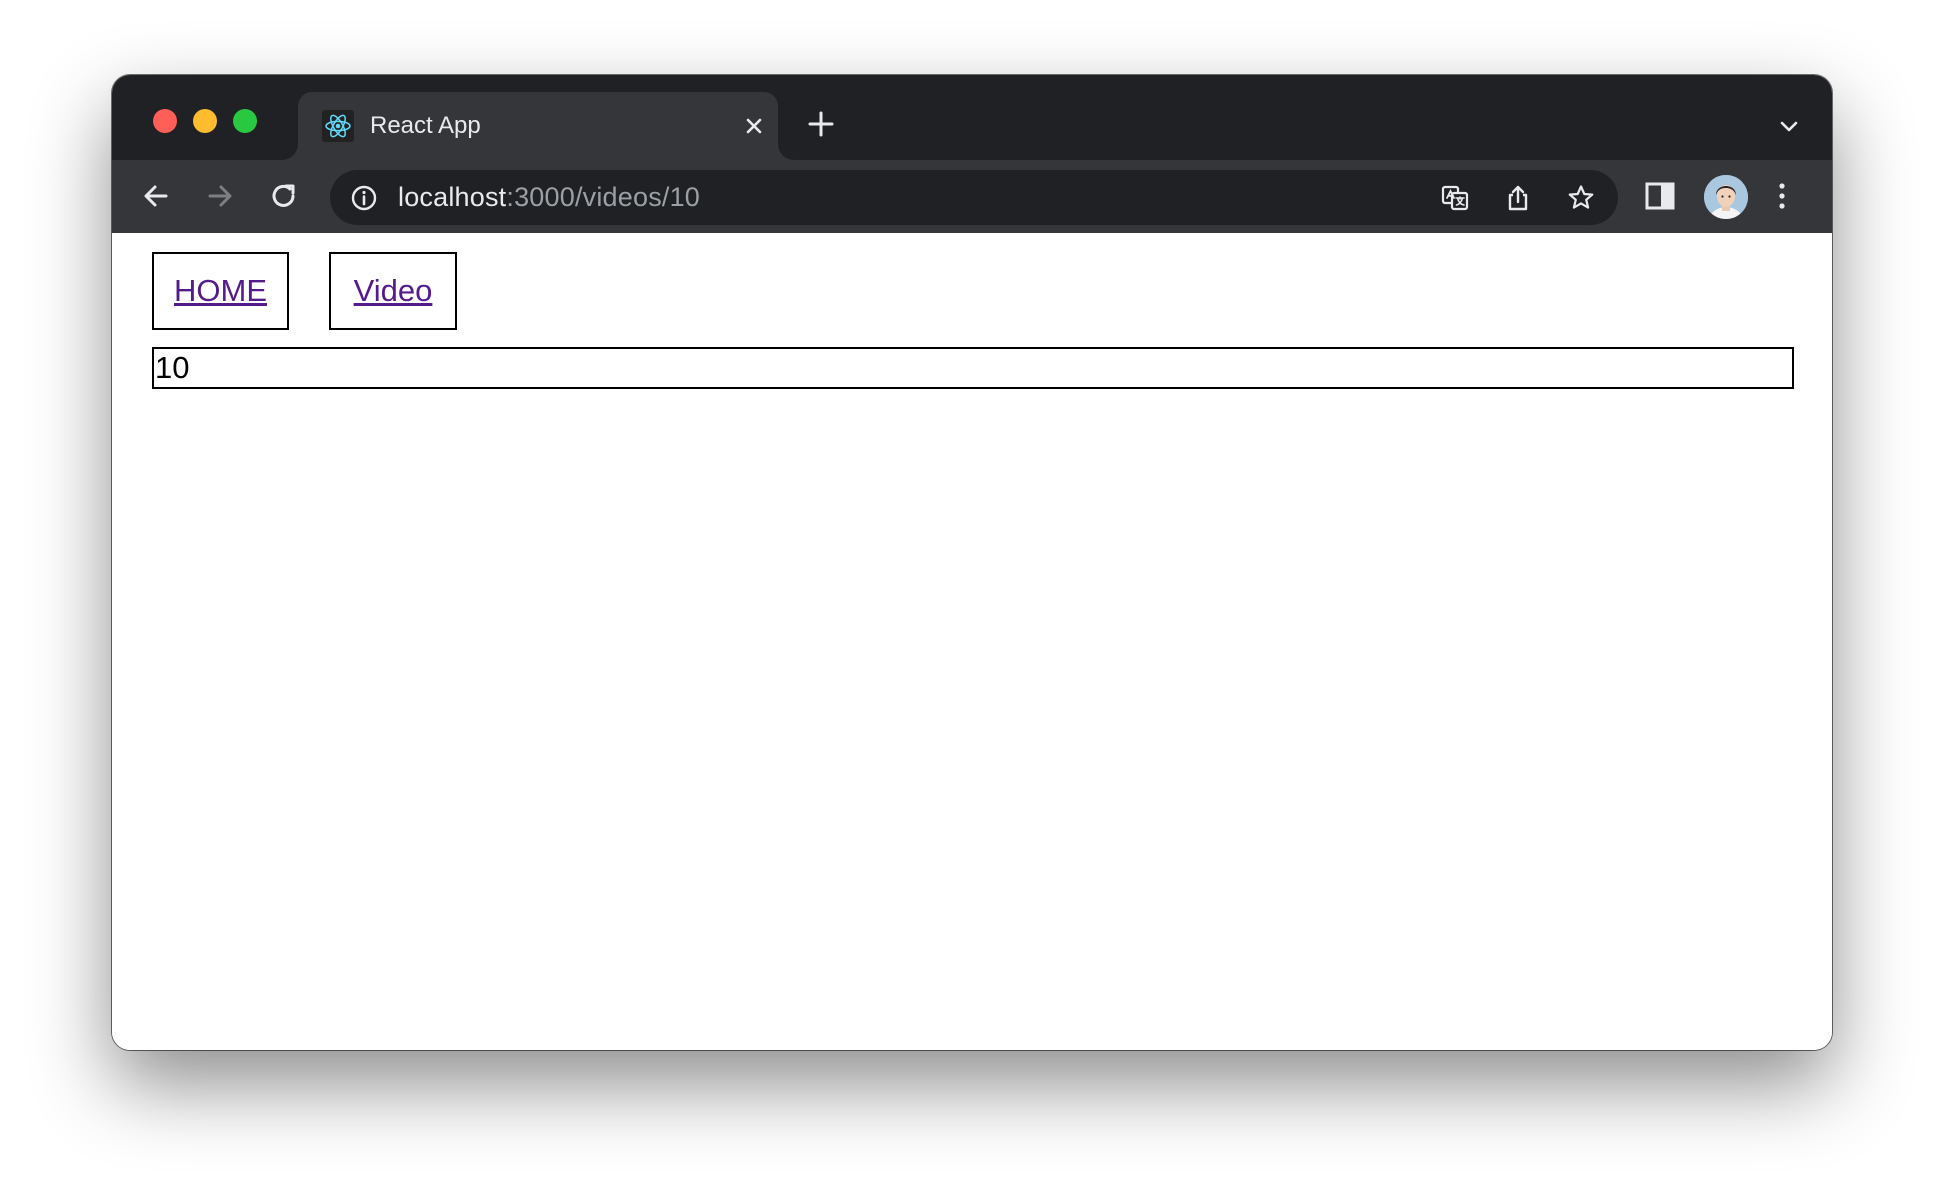 This screenshot has width=1944, height=1198. I want to click on profile-avatar-image, so click(1726, 197).